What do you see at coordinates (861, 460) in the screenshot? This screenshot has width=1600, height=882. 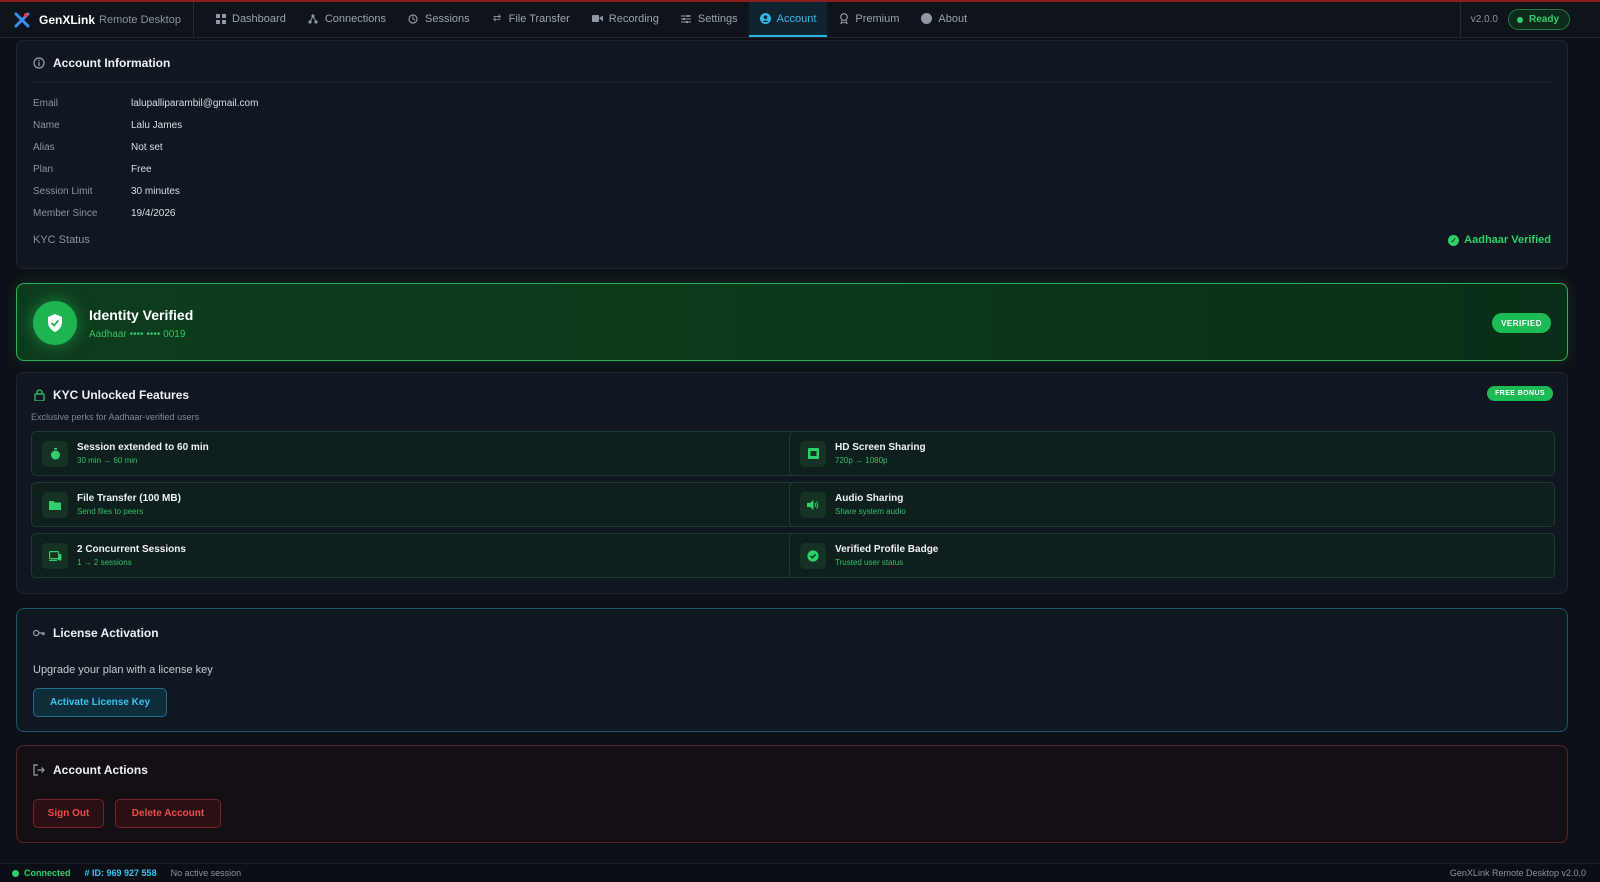 I see `feature-detail: 720p → 1080p` at bounding box center [861, 460].